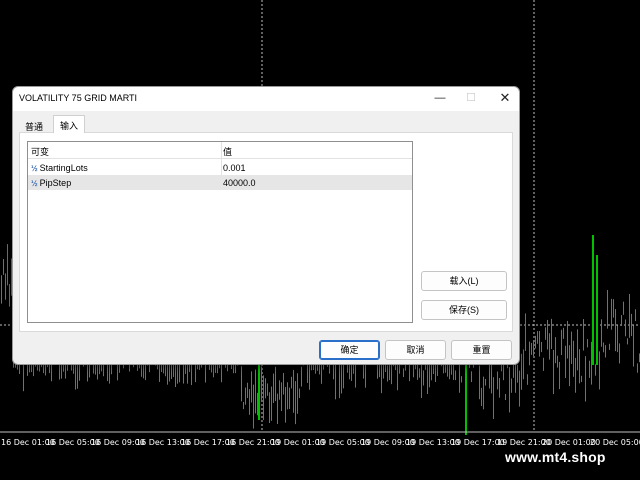 The height and width of the screenshot is (480, 640). What do you see at coordinates (464, 310) in the screenshot?
I see `save-button: 保存(S)` at bounding box center [464, 310].